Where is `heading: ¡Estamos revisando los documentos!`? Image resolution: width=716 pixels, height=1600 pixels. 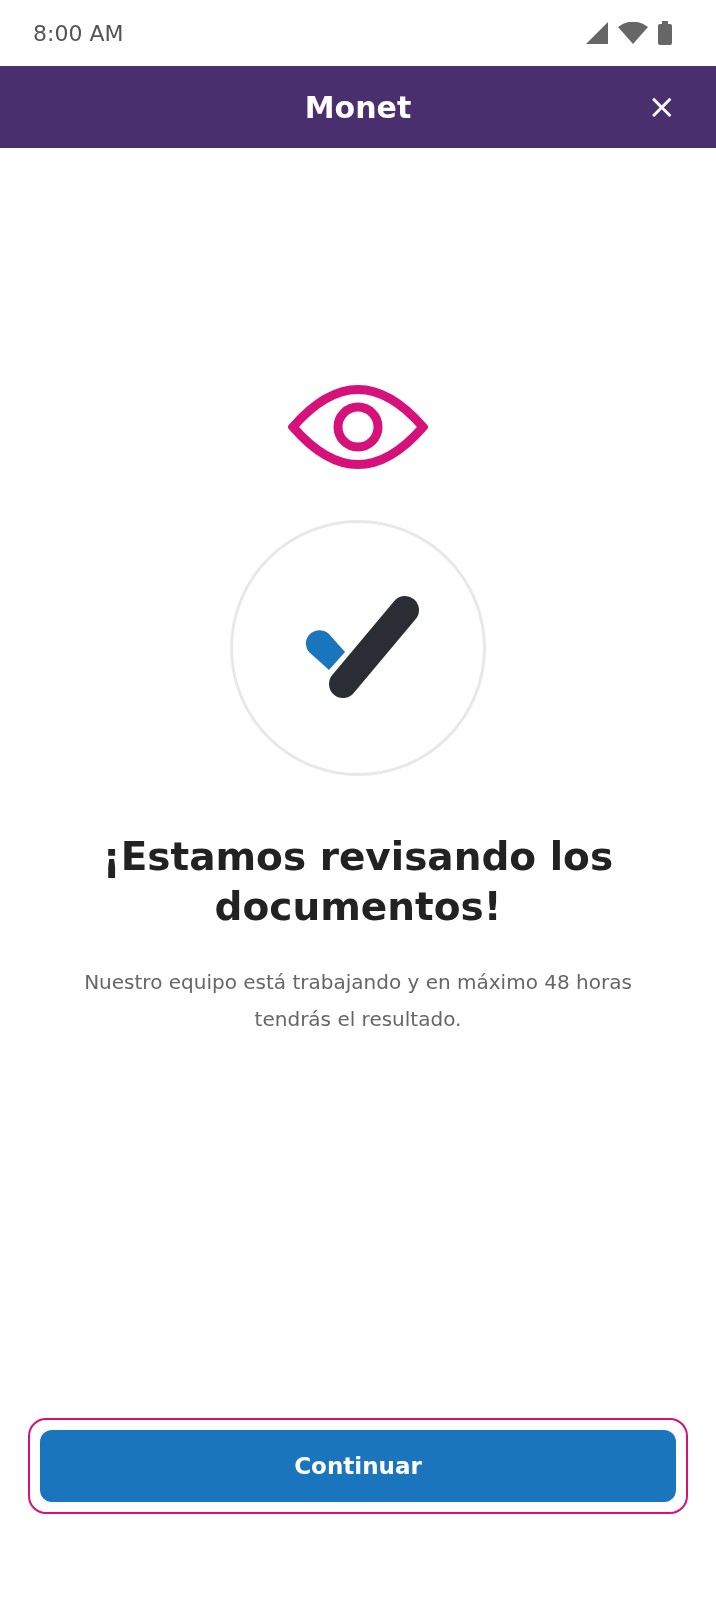 heading: ¡Estamos revisando los documentos! is located at coordinates (358, 882).